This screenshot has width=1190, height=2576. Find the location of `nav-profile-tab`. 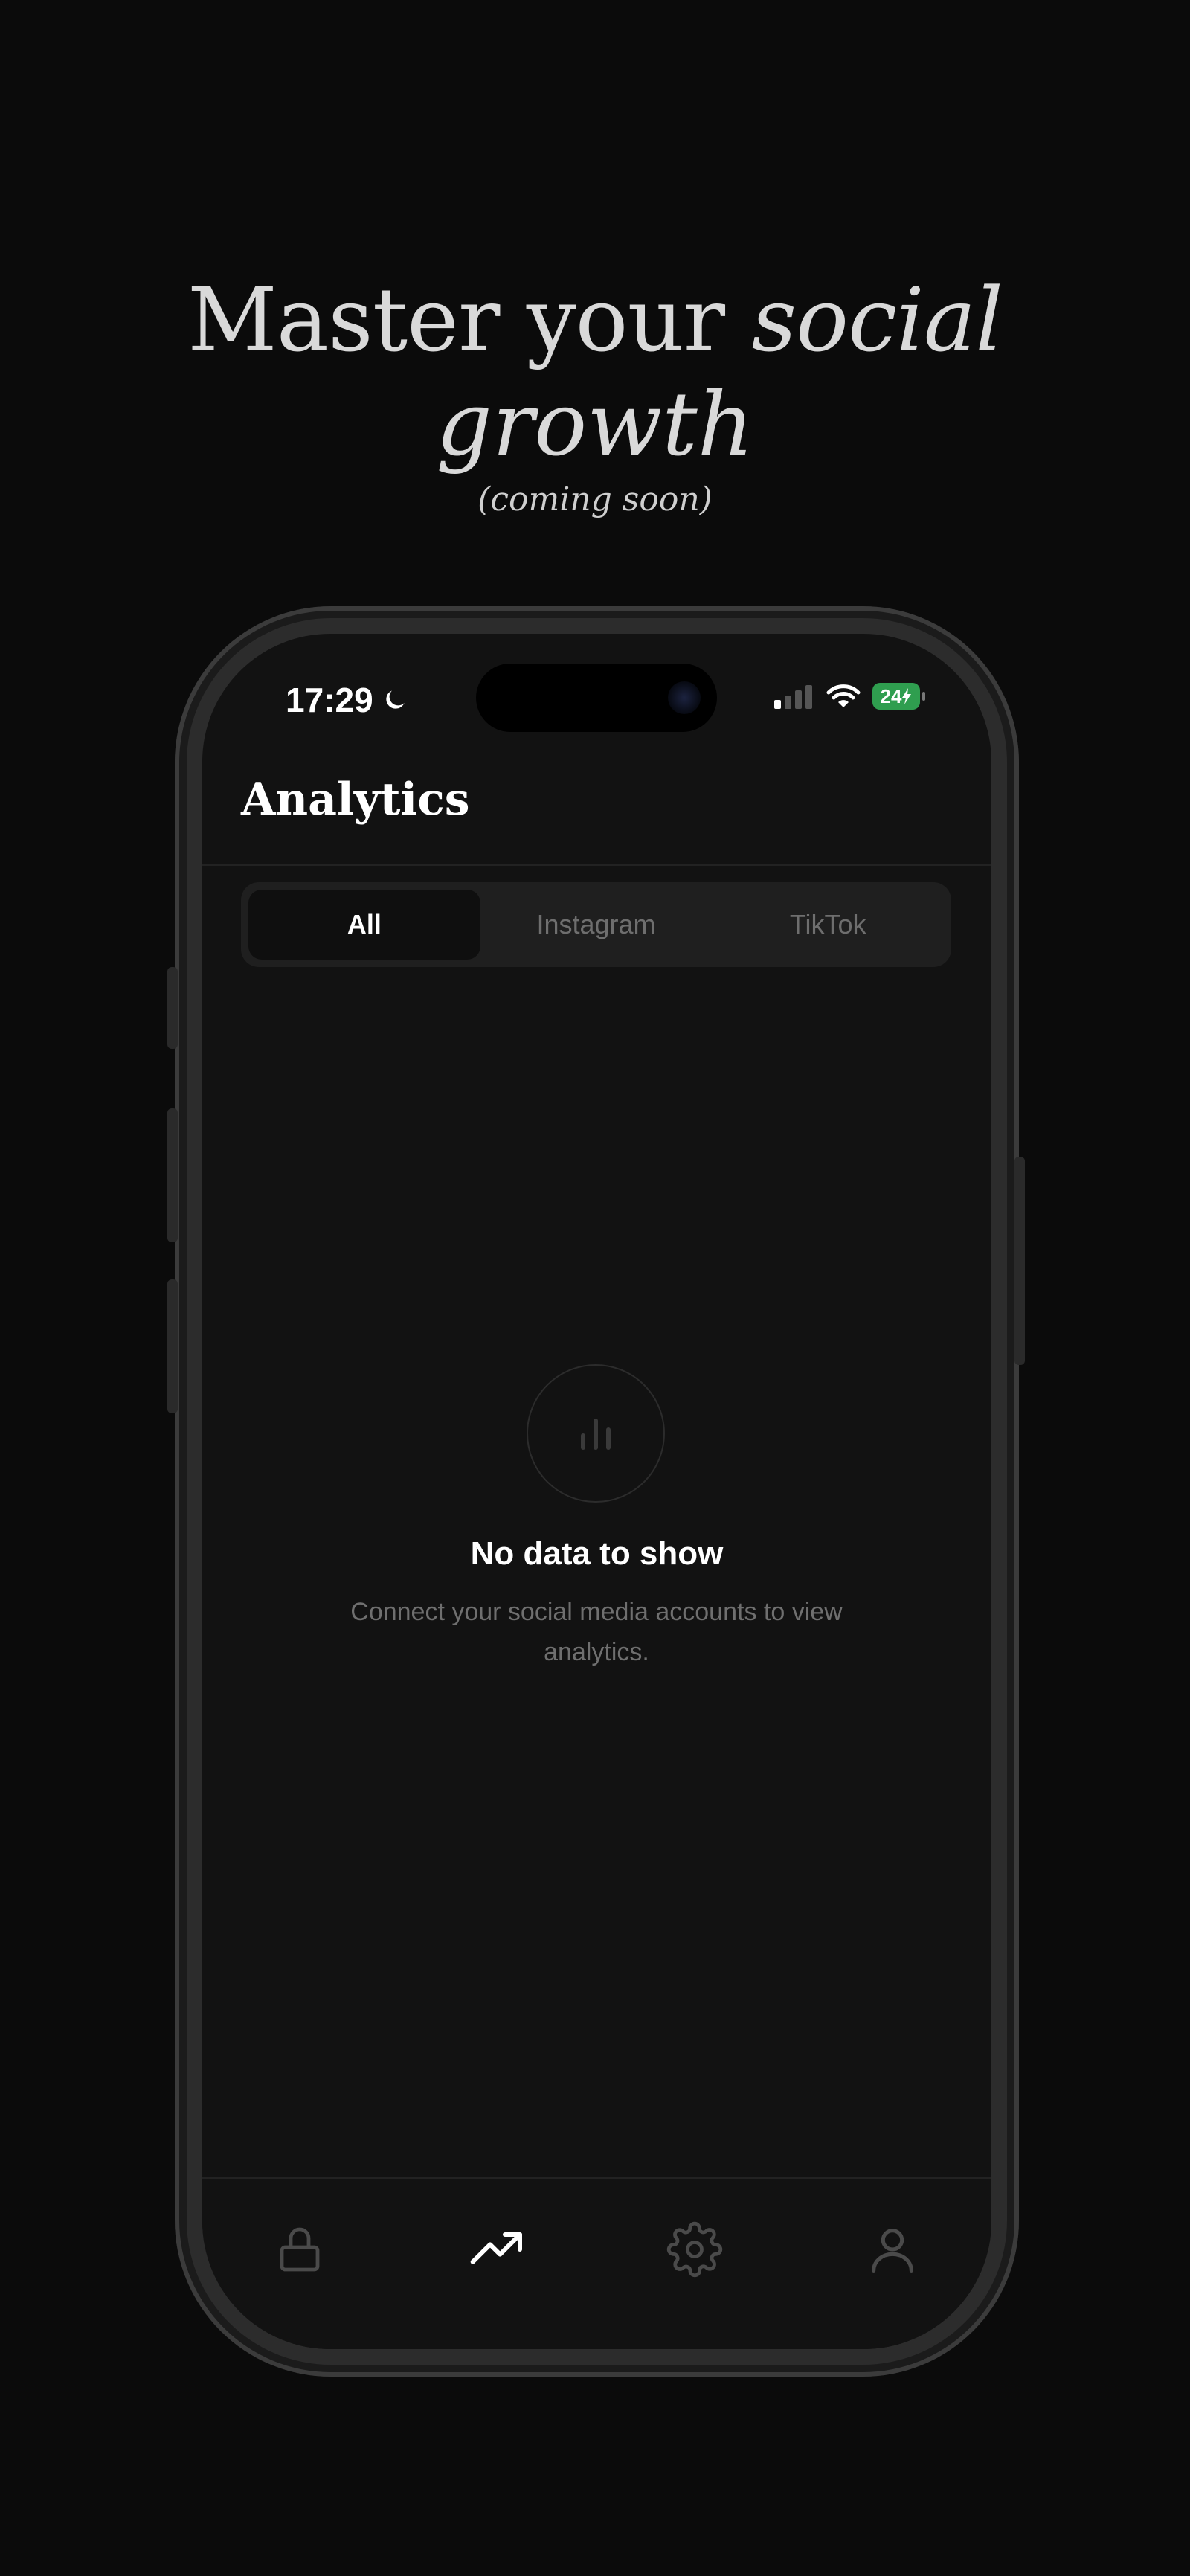

nav-profile-tab is located at coordinates (892, 2249).